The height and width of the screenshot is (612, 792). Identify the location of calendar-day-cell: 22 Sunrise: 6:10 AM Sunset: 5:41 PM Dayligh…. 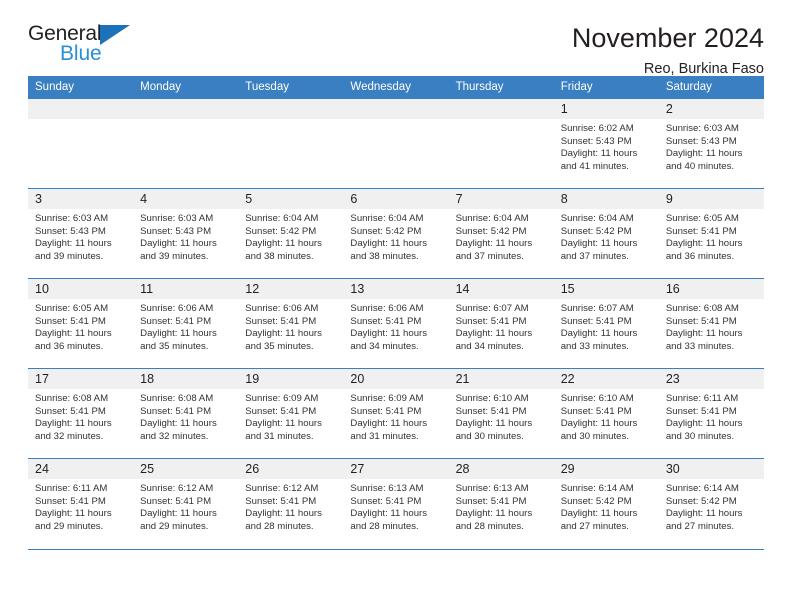
(606, 413).